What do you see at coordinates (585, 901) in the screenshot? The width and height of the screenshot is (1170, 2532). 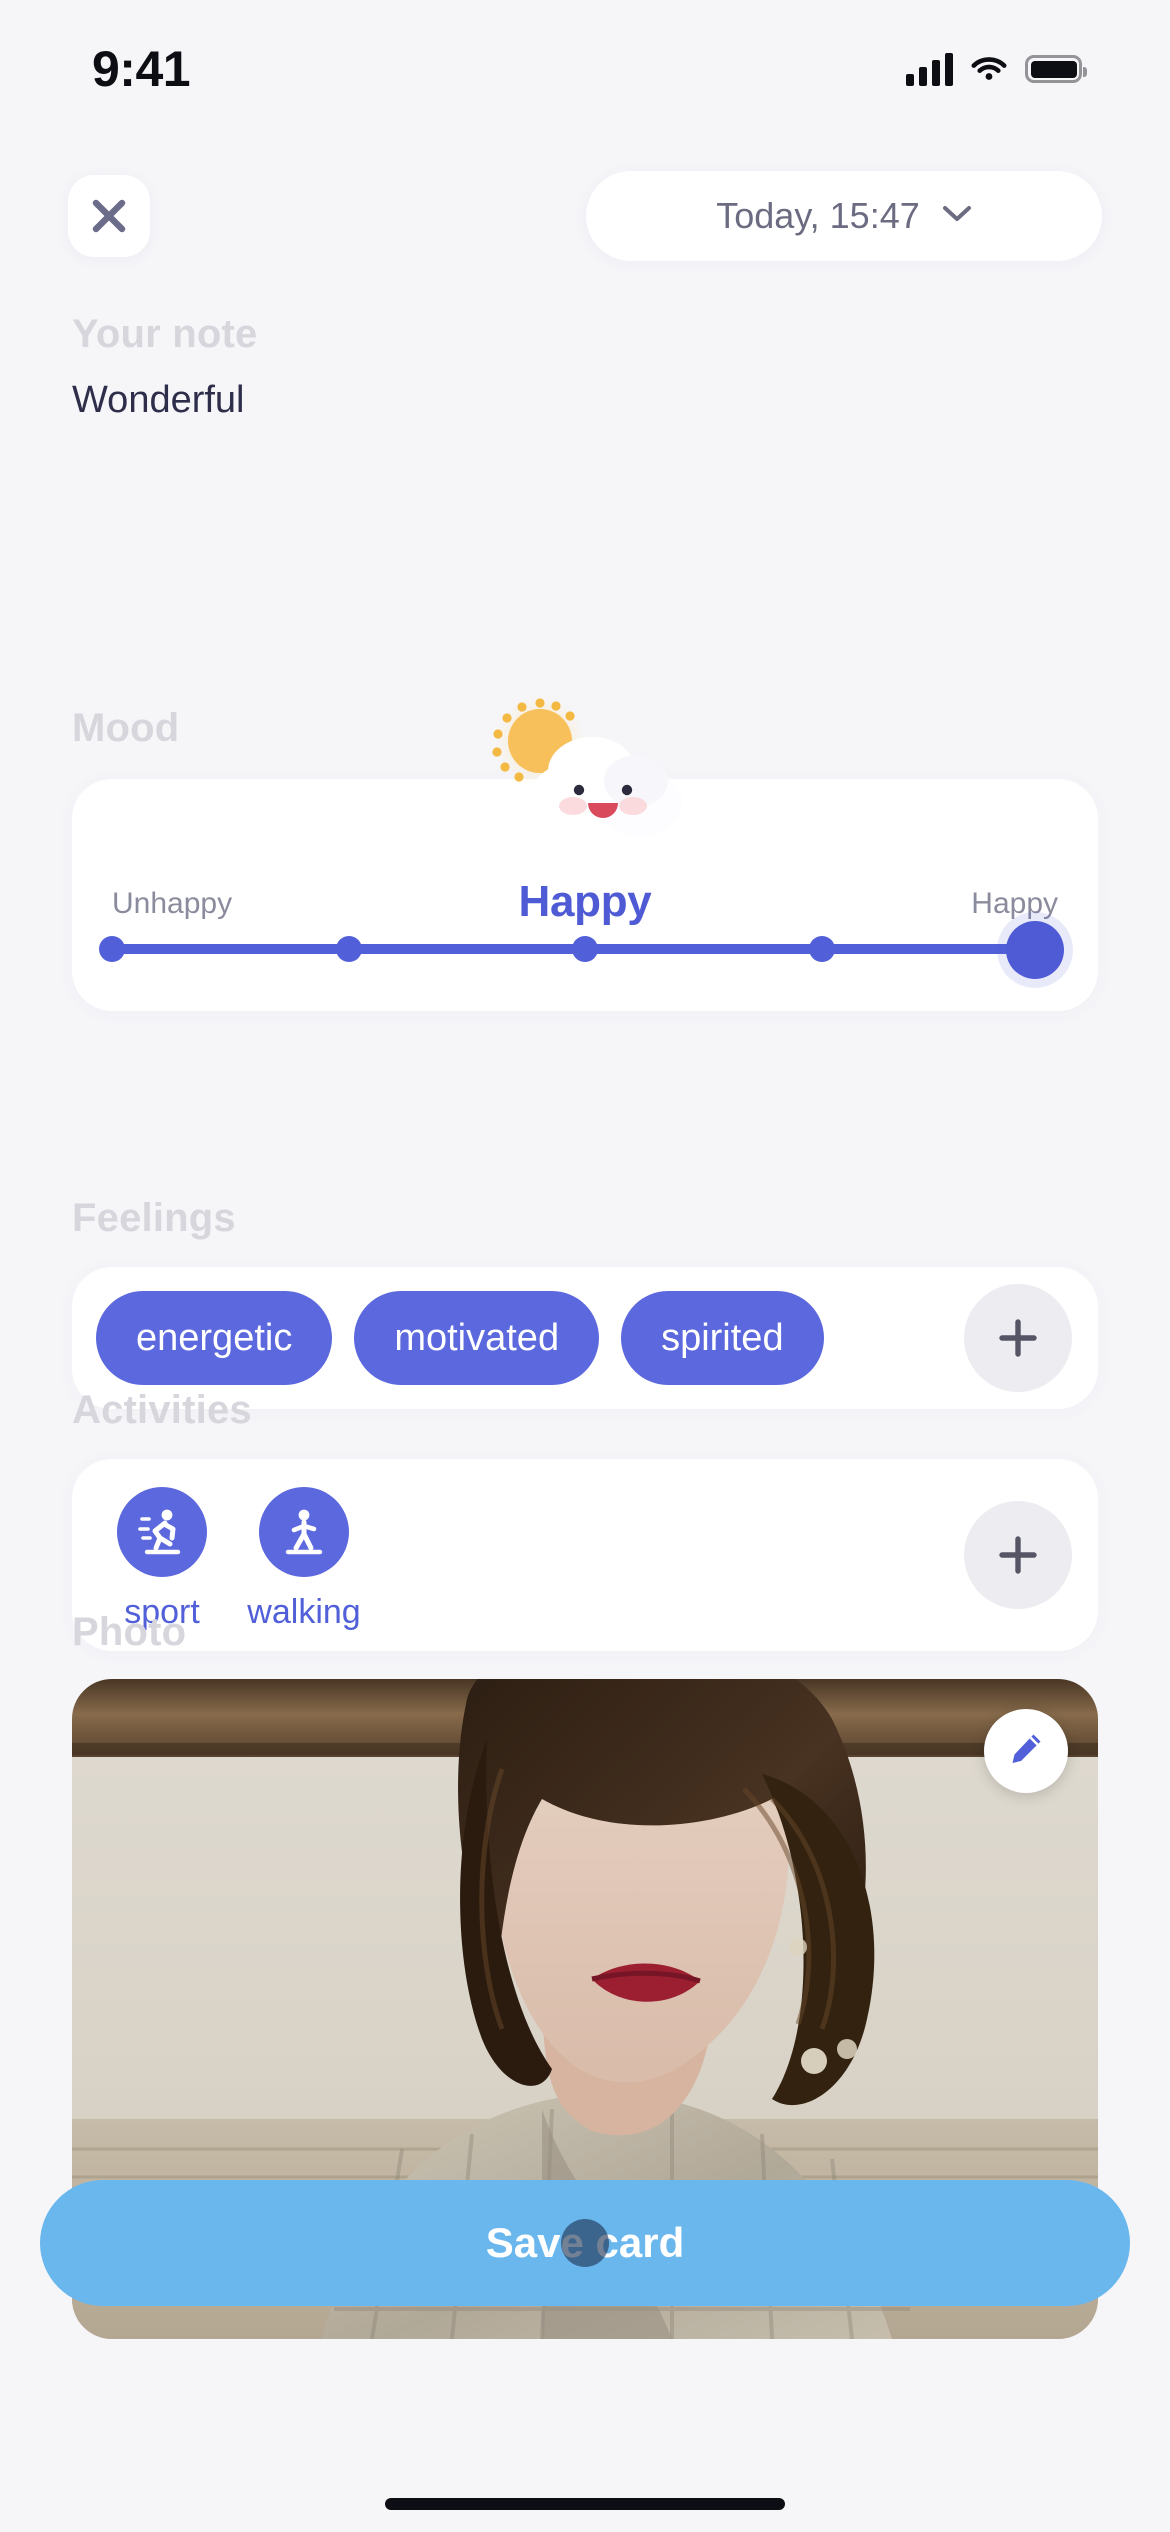 I see `mood-current-value: Happy` at bounding box center [585, 901].